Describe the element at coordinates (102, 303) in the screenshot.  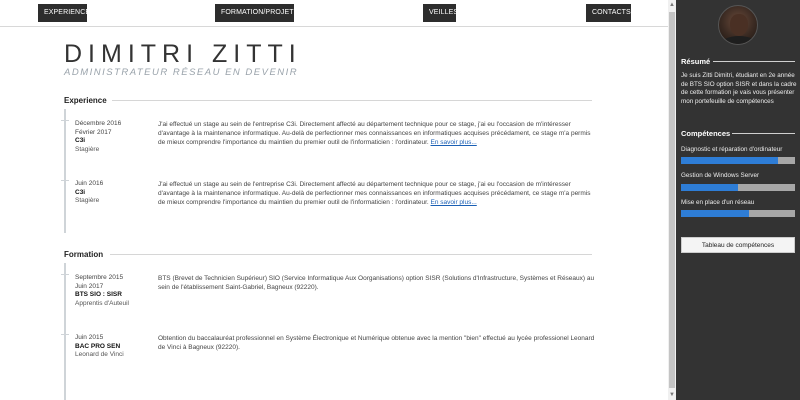
I see `entry-role: Apprentis d'Auteuil` at that location.